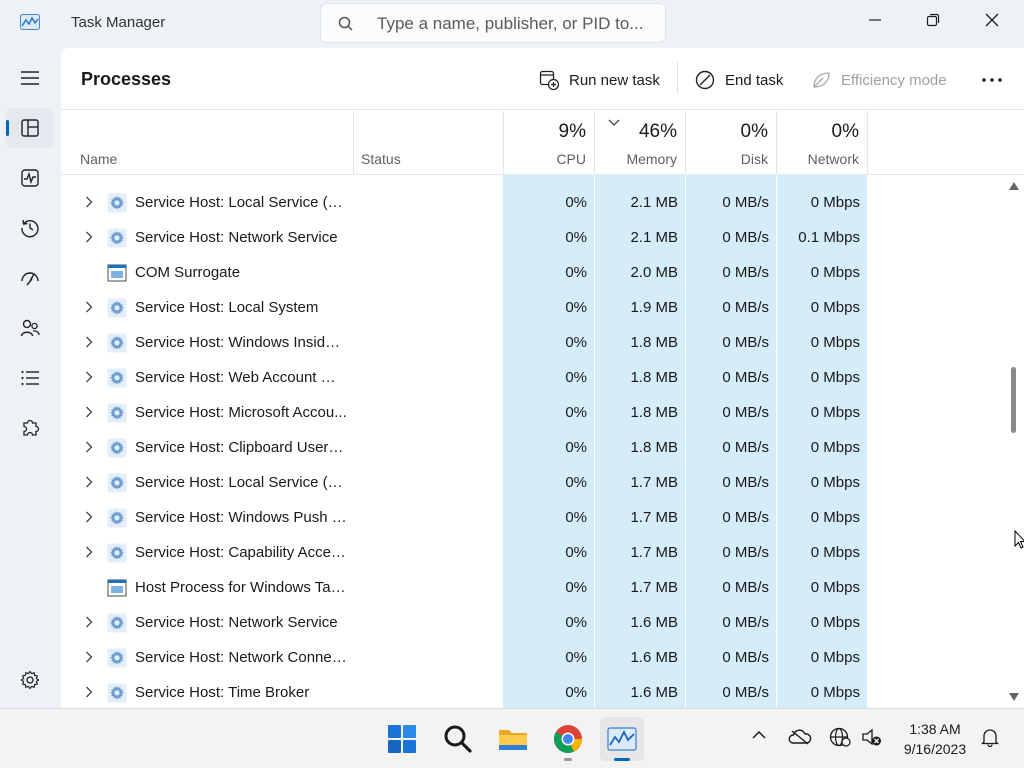  I want to click on chrome-icon, so click(568, 739).